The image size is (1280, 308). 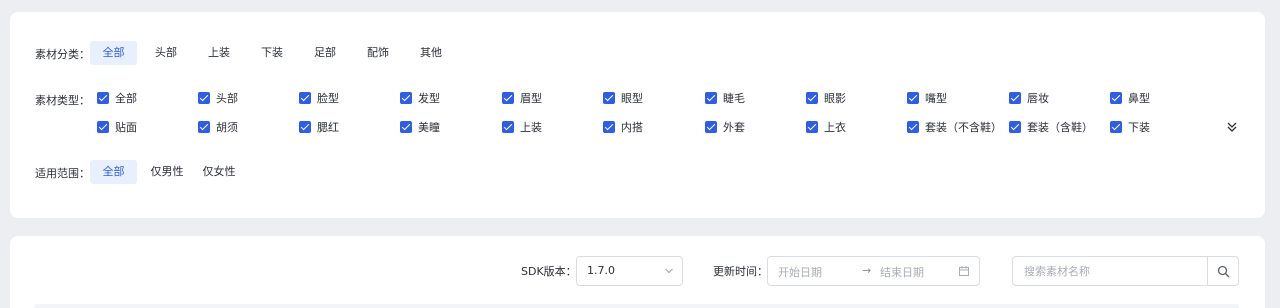 I want to click on type-checkbox-innerwear: 内搭, so click(x=623, y=127).